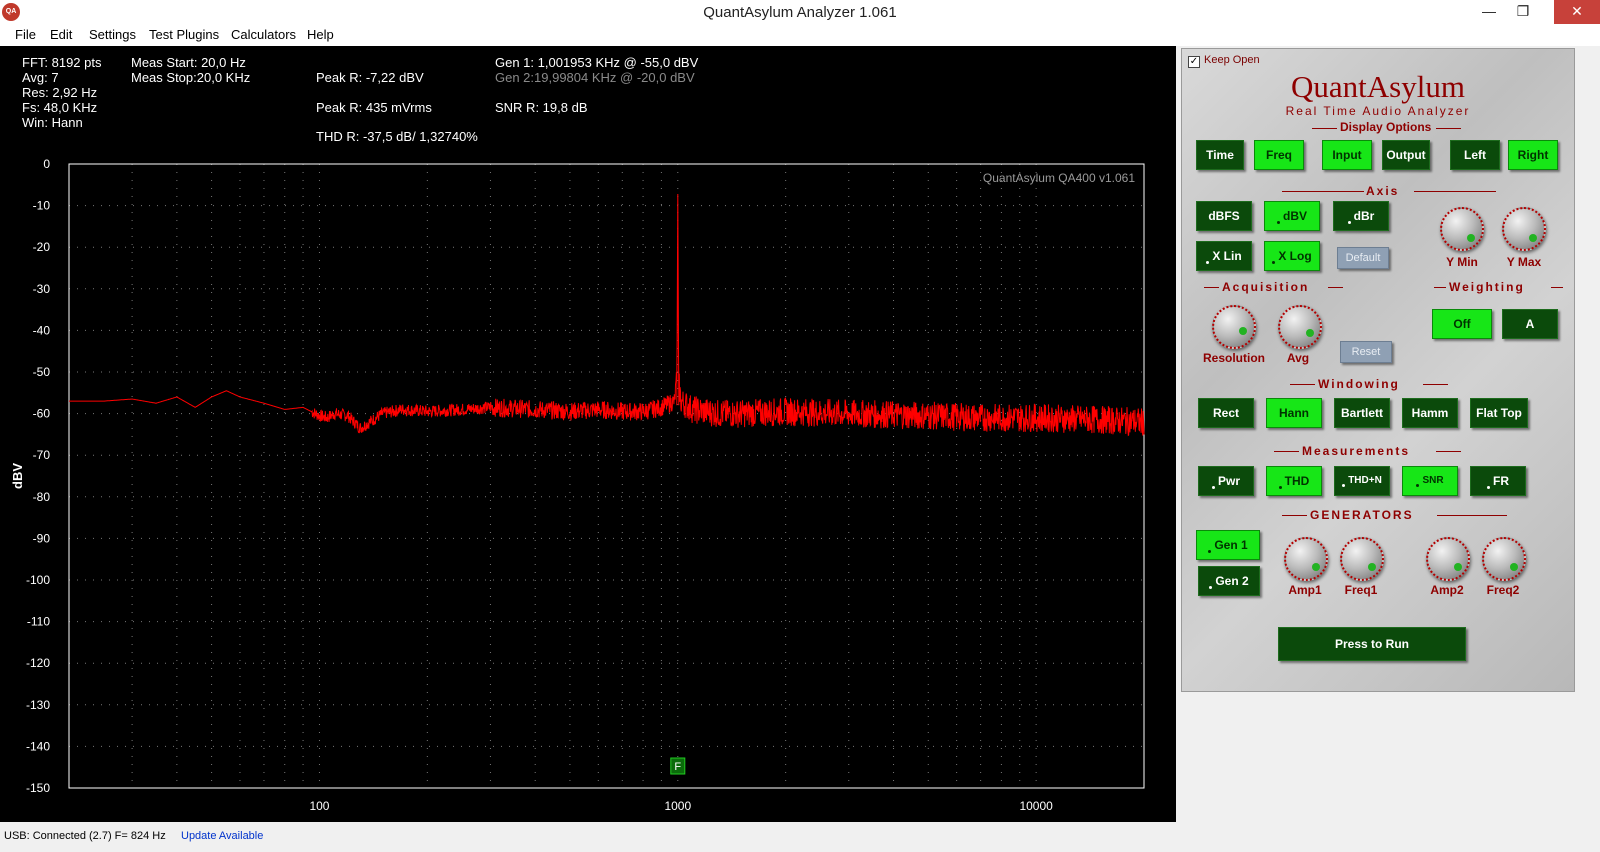 The height and width of the screenshot is (852, 1600). Describe the element at coordinates (1194, 62) in the screenshot. I see `checkmark-icon: ✓` at that location.